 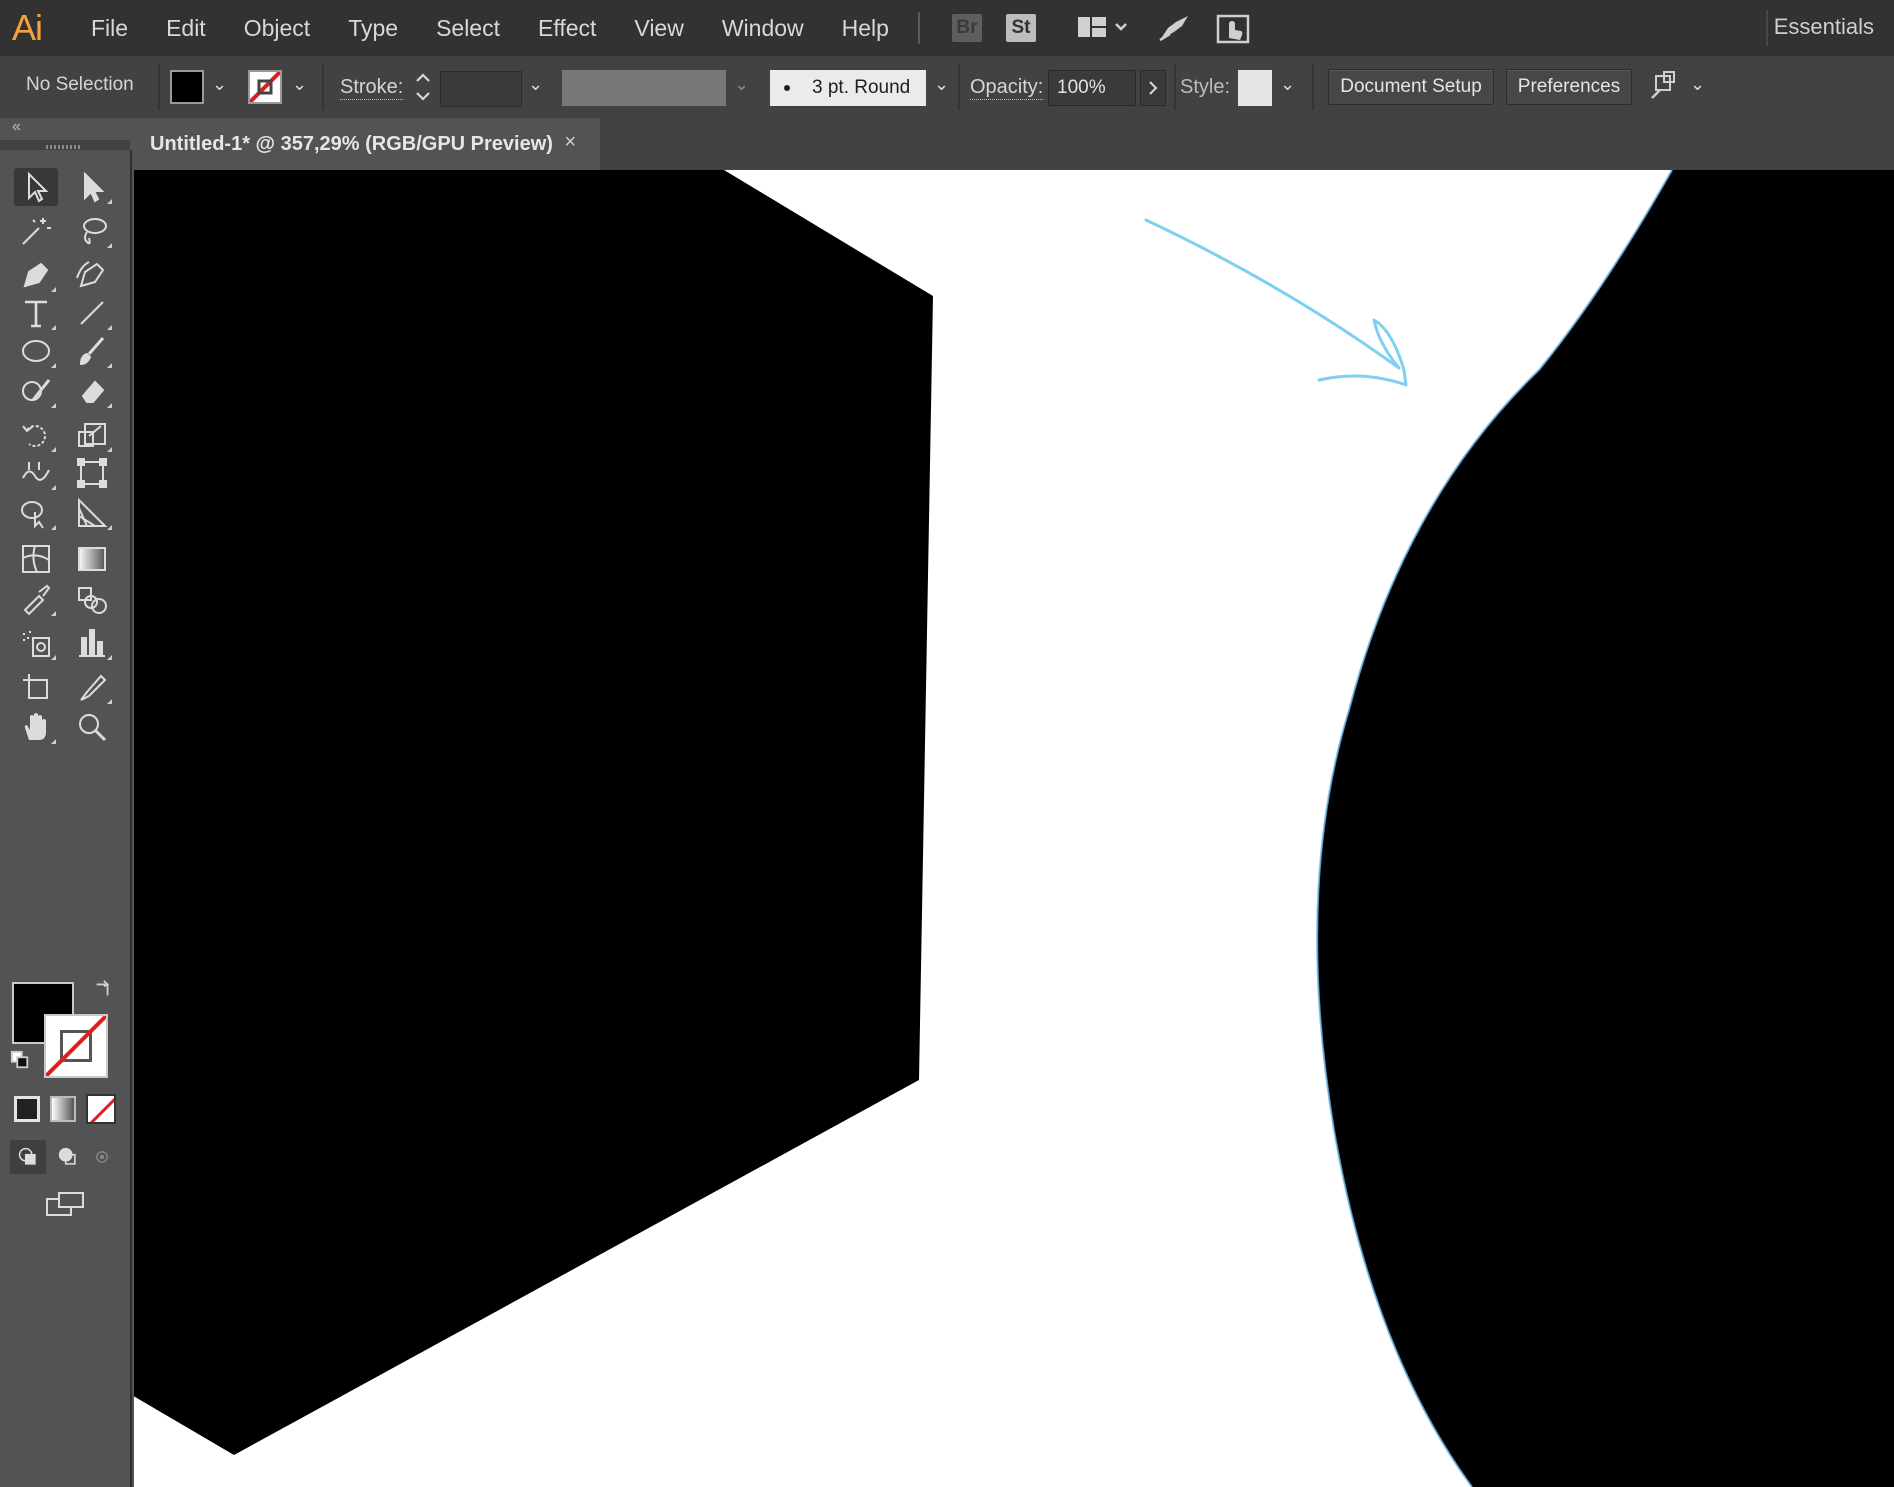 What do you see at coordinates (16, 127) in the screenshot?
I see `collapse-panel-icon: «` at bounding box center [16, 127].